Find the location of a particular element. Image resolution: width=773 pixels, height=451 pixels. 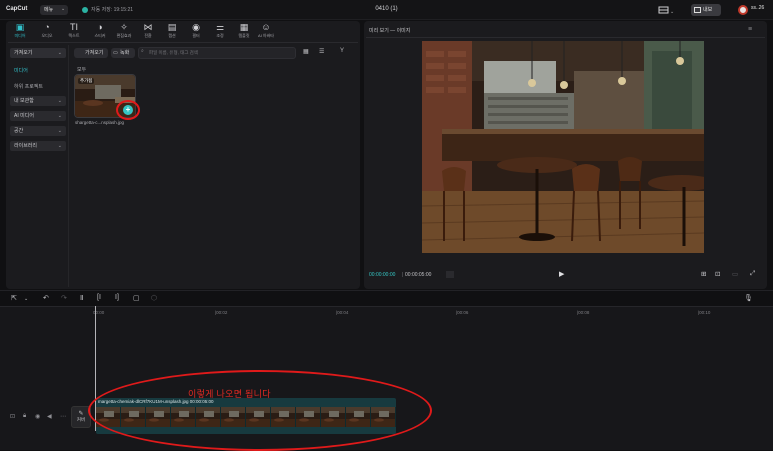

visibility-icon: ◉ is located at coordinates (37, 416).